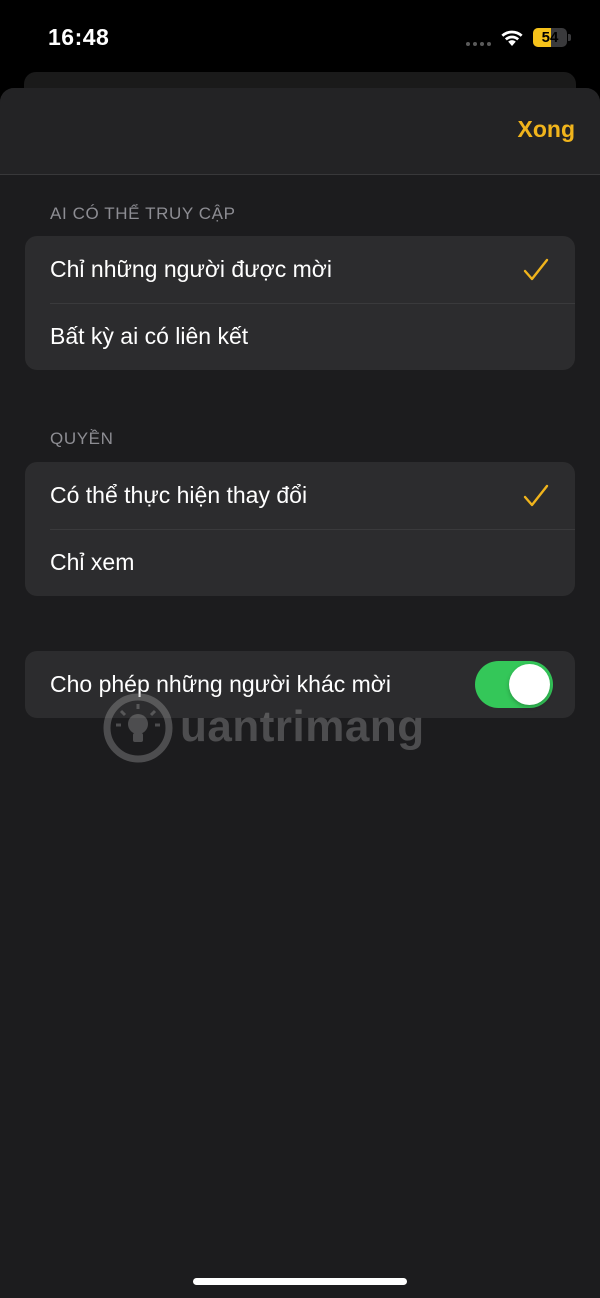  What do you see at coordinates (302, 726) in the screenshot?
I see `watermark-text: uantrimang` at bounding box center [302, 726].